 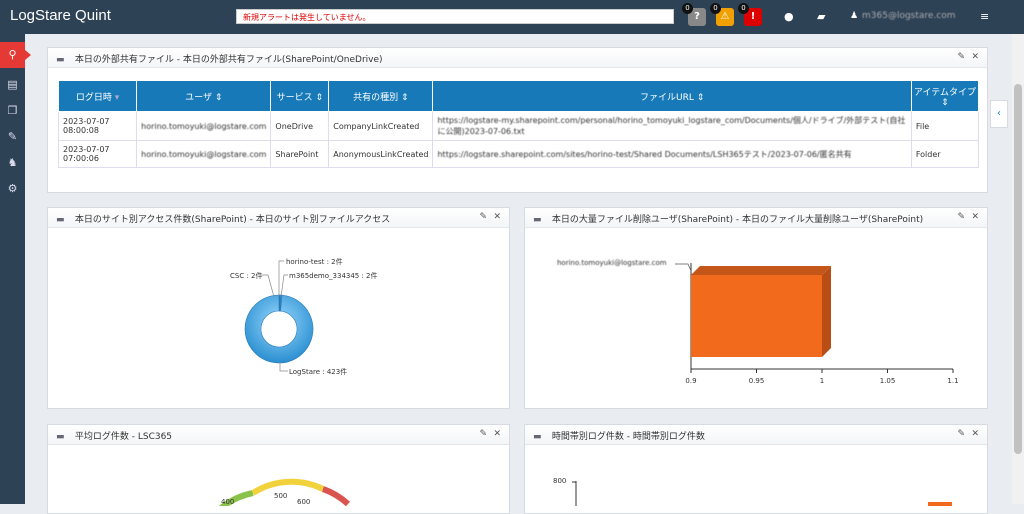 I want to click on cell-service: OneDrive, so click(x=300, y=126).